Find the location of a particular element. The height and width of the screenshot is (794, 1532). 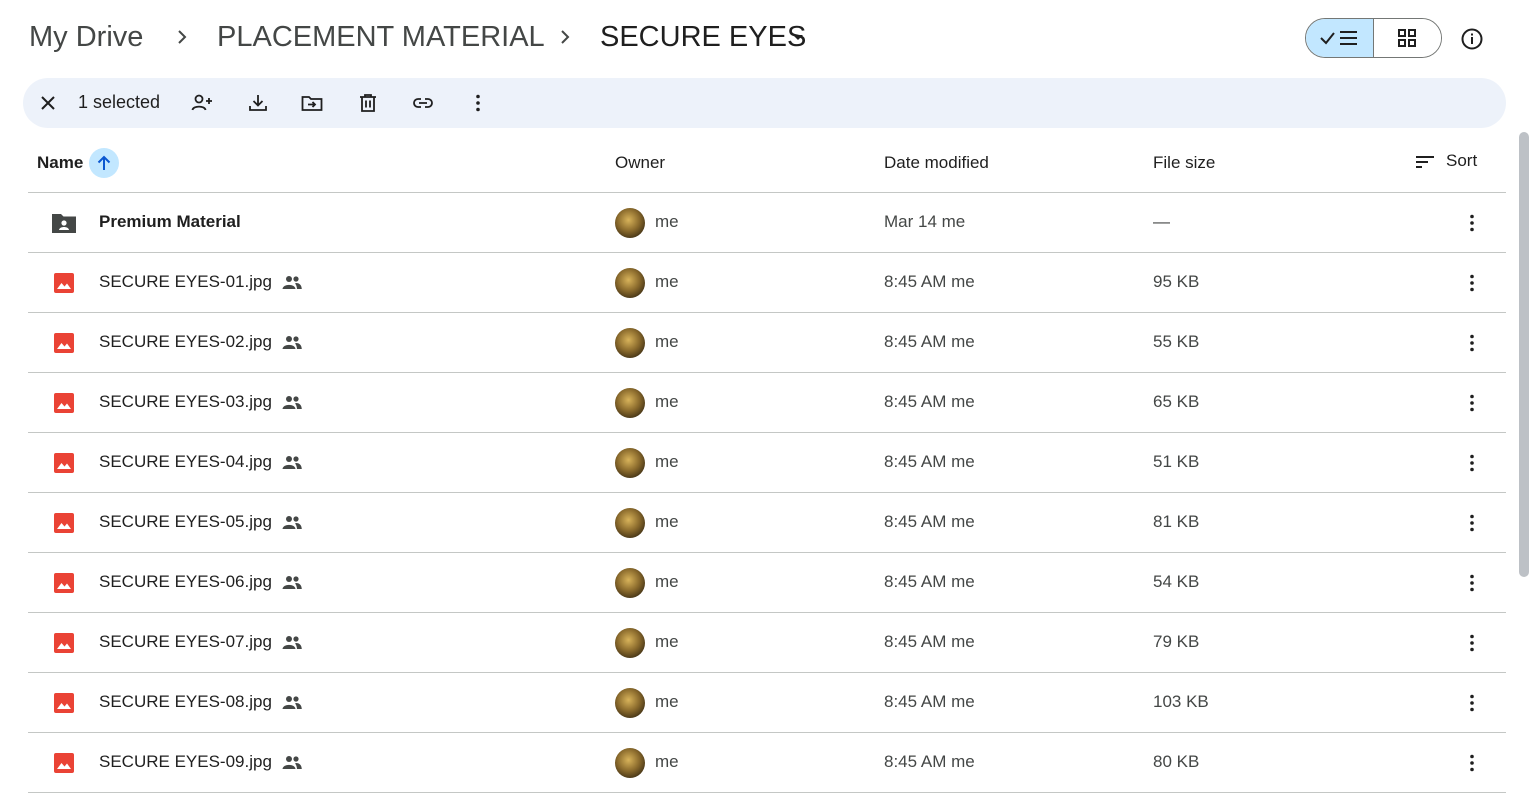

file-name: SECURE EYES-06.jpg is located at coordinates (201, 582).